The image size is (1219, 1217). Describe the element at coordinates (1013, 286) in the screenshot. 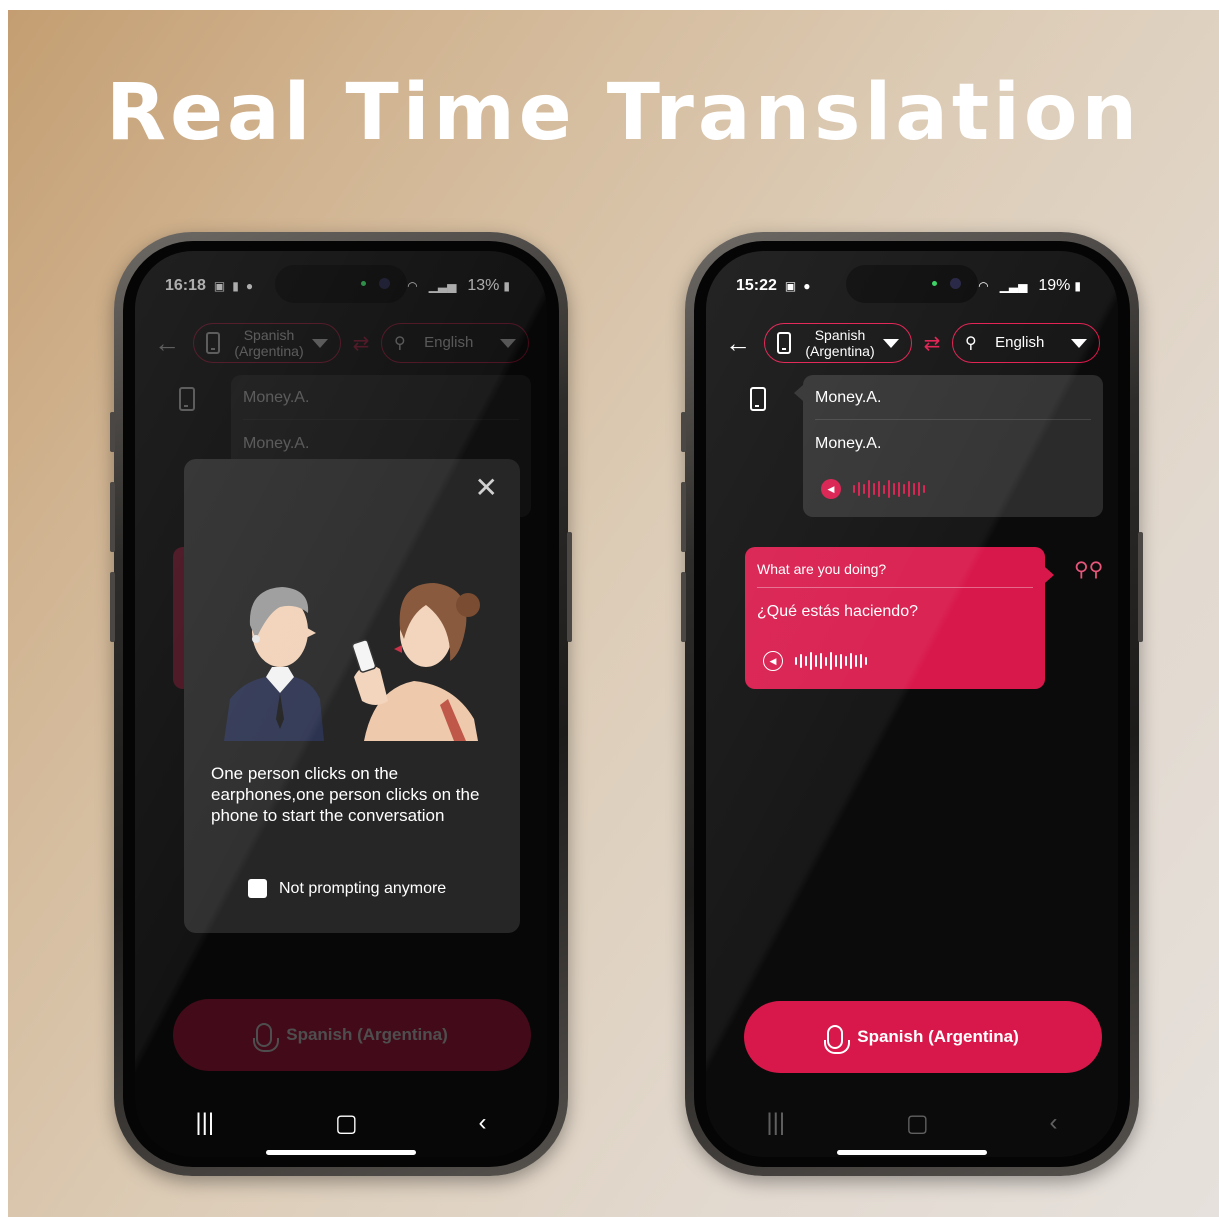

I see `signal-icon: ▁▃▅` at that location.